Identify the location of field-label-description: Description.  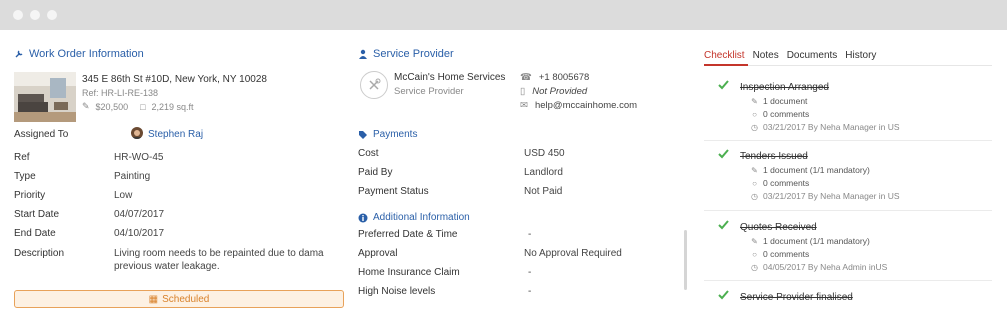
(39, 253).